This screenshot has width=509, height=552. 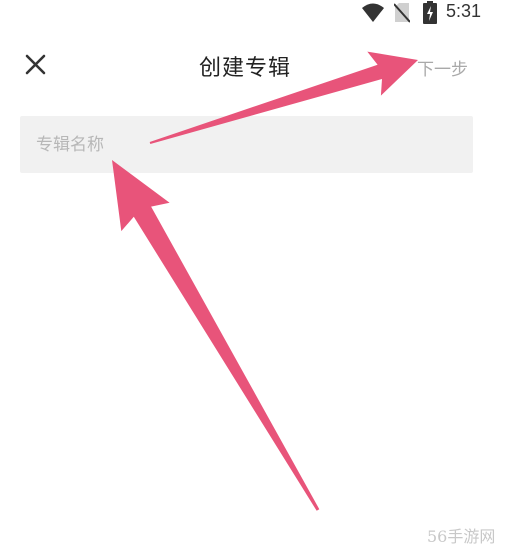 I want to click on app-bar: 创建专辑 下一步, so click(x=254, y=68).